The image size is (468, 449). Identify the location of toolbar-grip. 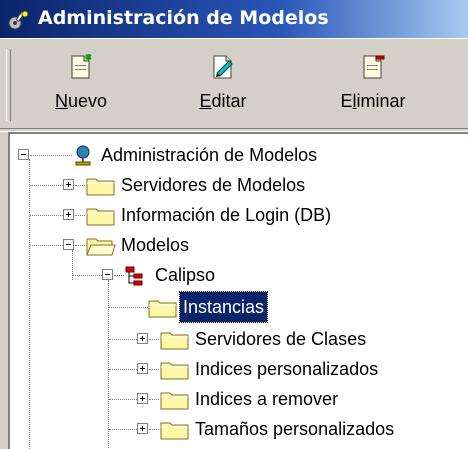
(8, 85).